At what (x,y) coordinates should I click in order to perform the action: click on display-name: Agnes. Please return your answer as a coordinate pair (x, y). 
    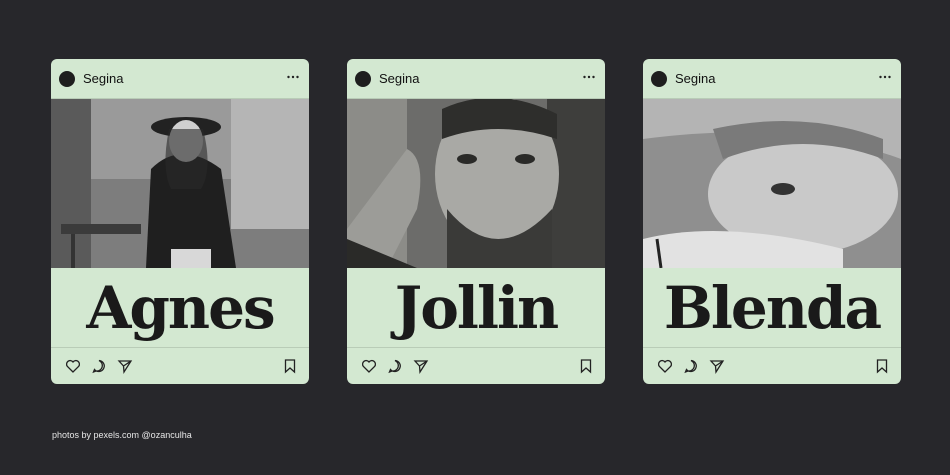
    Looking at the image, I should click on (180, 307).